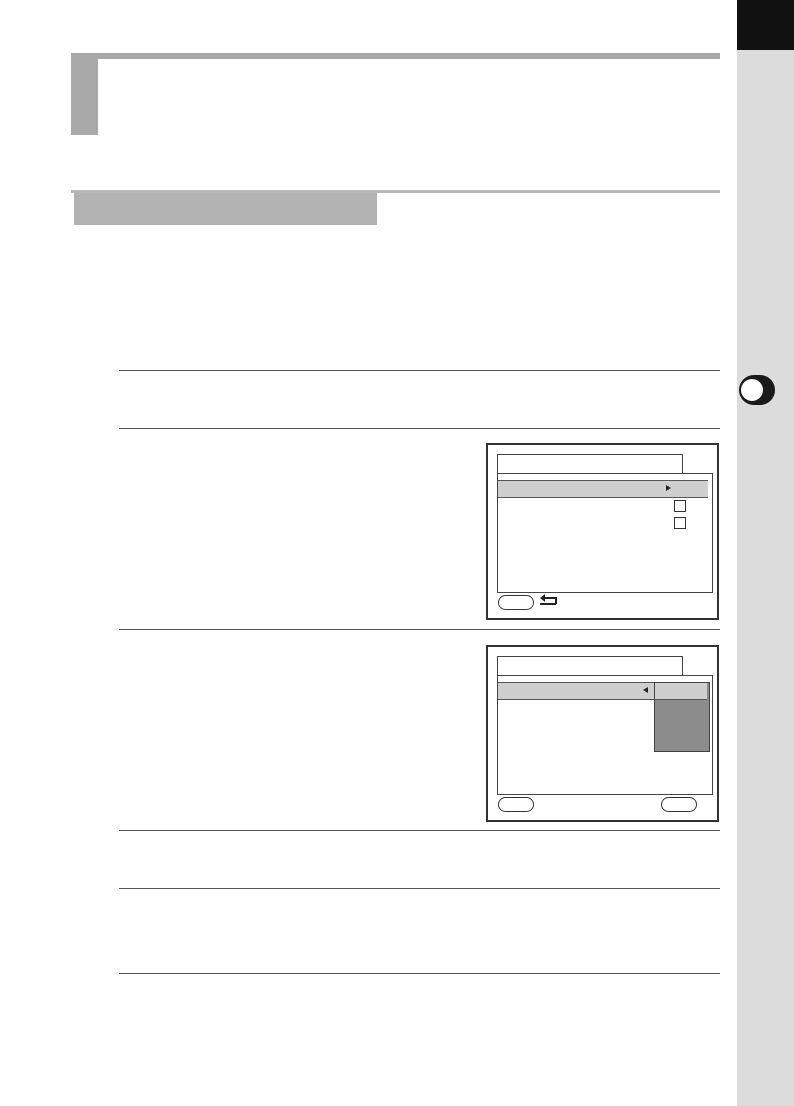 This screenshot has width=794, height=1106. What do you see at coordinates (84, 94) in the screenshot?
I see `chapter-header-block` at bounding box center [84, 94].